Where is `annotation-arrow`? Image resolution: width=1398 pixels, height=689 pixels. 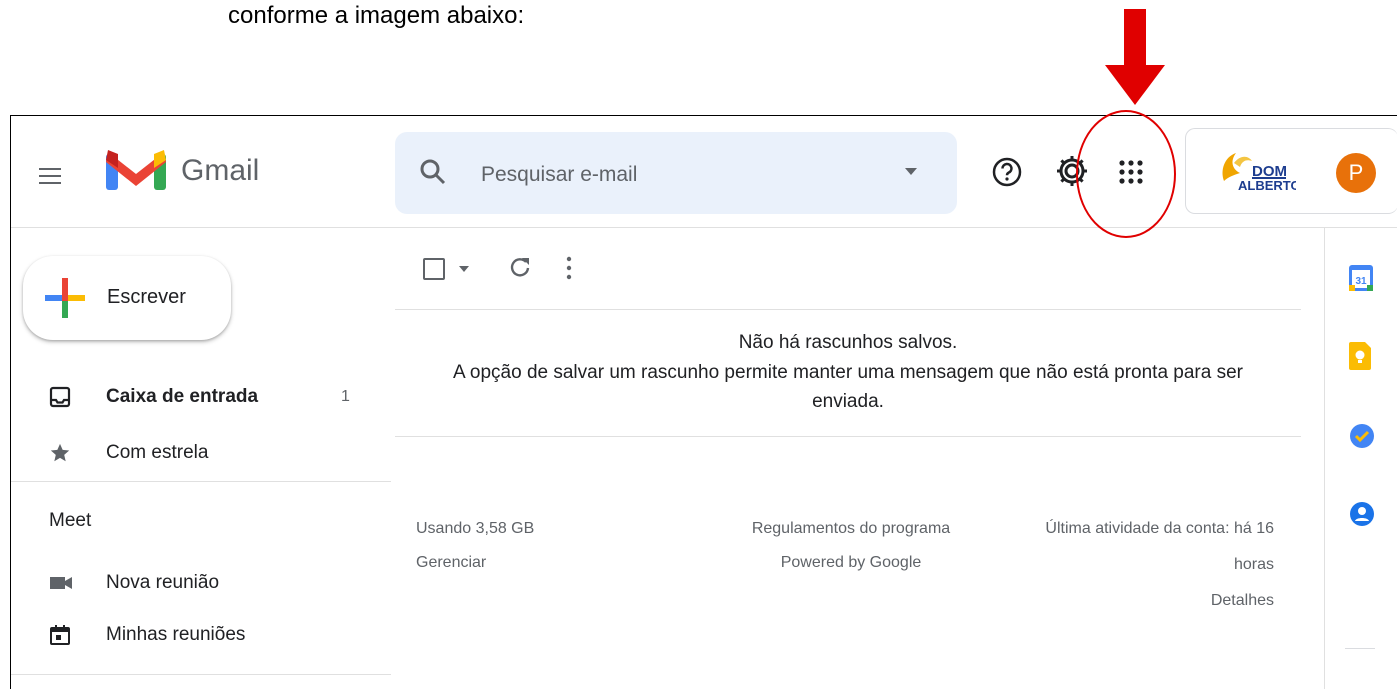 annotation-arrow is located at coordinates (1135, 57).